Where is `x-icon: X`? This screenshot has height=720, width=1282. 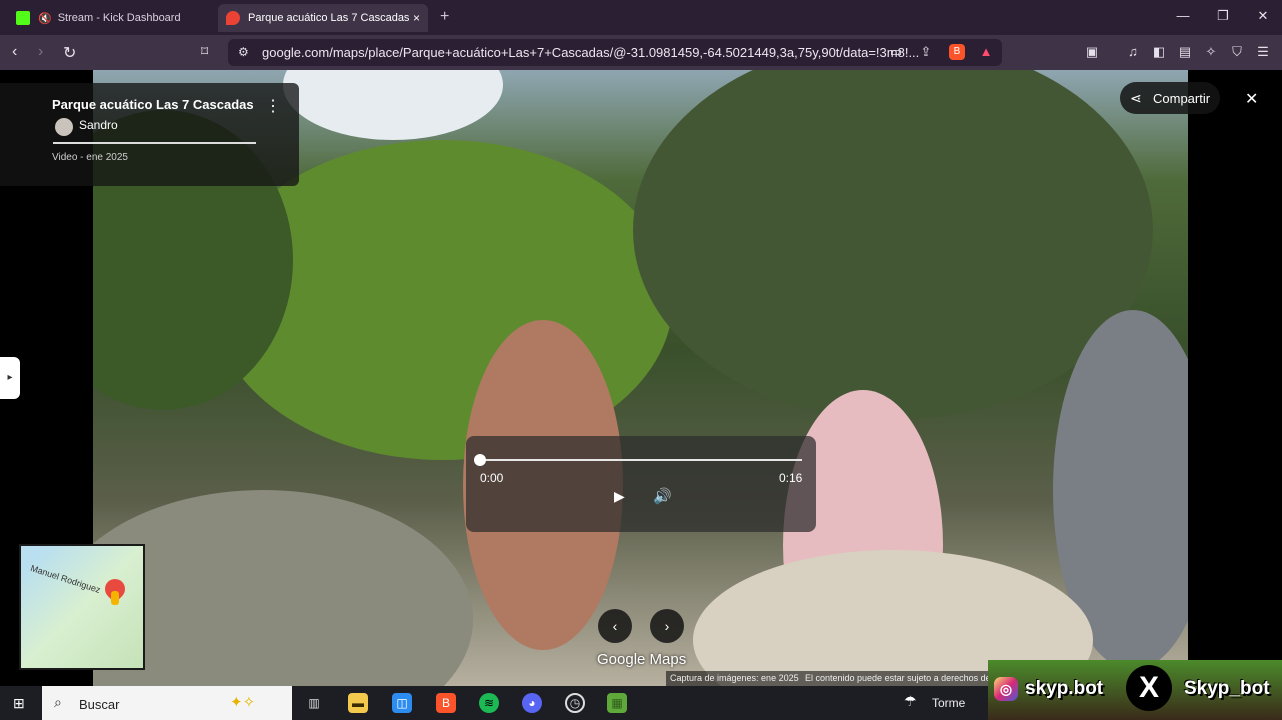
x-icon: X is located at coordinates (1149, 688).